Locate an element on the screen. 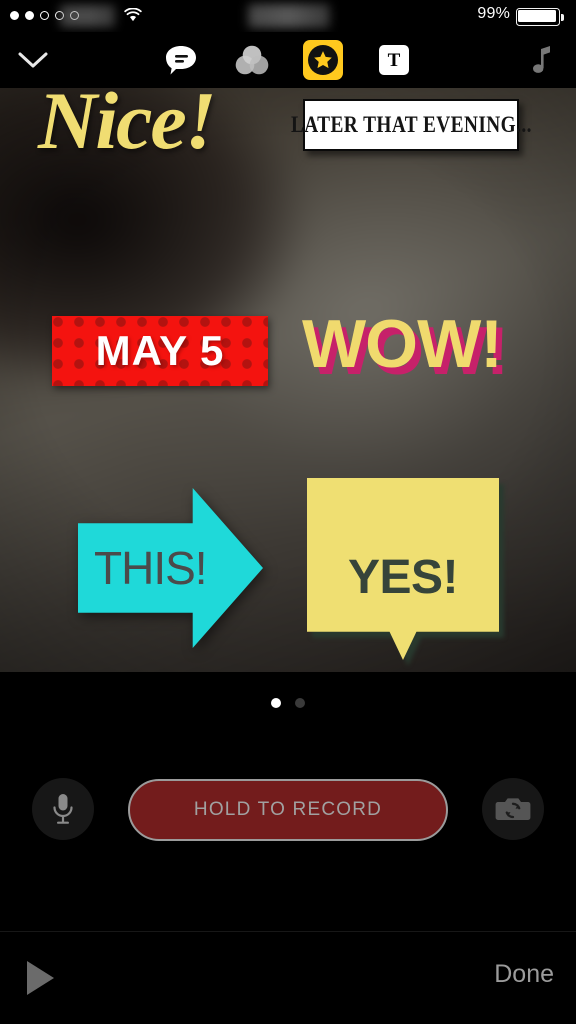 This screenshot has height=1024, width=576. play-button is located at coordinates (40, 978).